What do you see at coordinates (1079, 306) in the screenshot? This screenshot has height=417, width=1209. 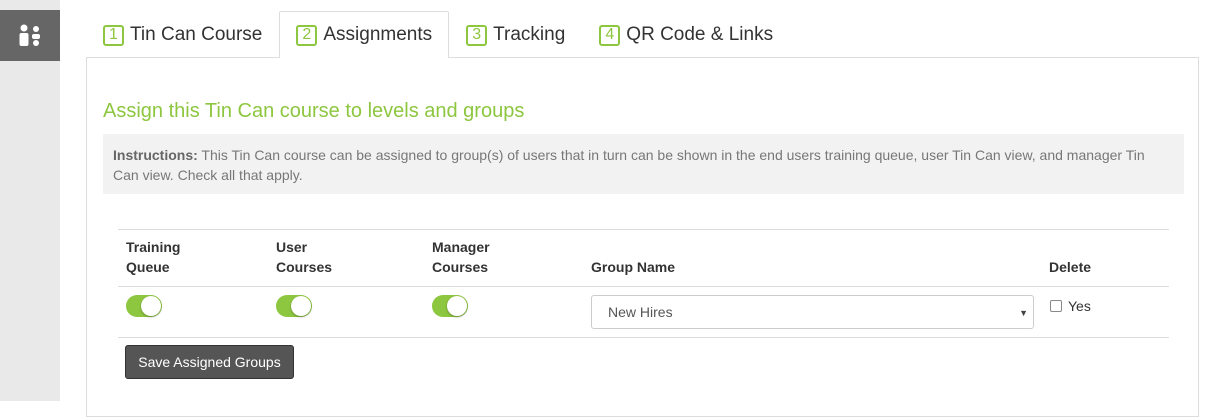 I see `delete-label: Yes` at bounding box center [1079, 306].